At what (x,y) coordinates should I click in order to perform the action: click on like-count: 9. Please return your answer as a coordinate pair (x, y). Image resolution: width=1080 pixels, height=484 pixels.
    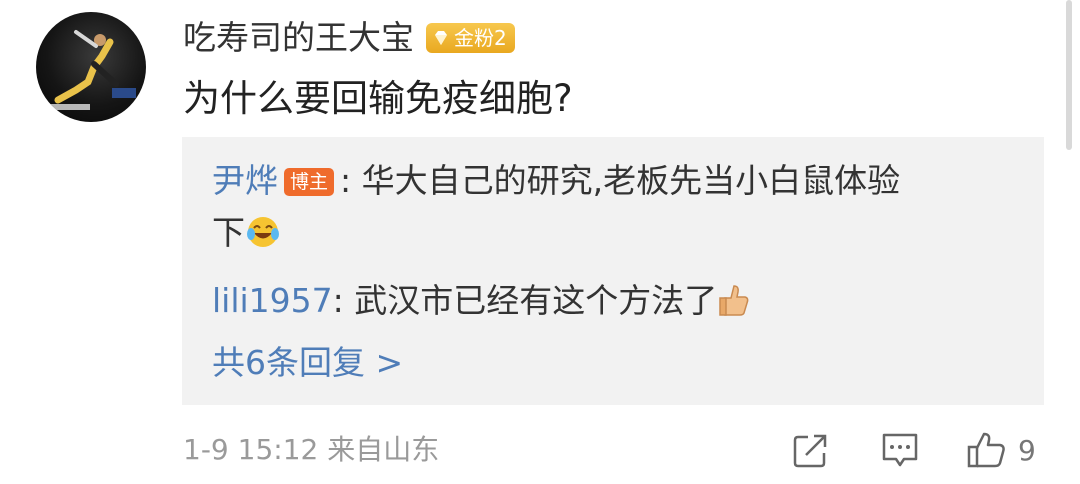
    Looking at the image, I should click on (1027, 450).